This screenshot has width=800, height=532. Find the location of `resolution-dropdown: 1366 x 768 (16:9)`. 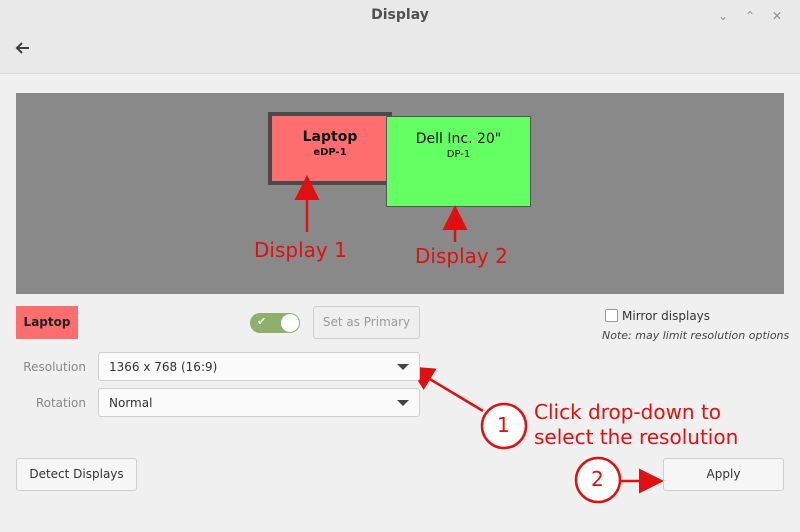

resolution-dropdown: 1366 x 768 (16:9) is located at coordinates (259, 366).